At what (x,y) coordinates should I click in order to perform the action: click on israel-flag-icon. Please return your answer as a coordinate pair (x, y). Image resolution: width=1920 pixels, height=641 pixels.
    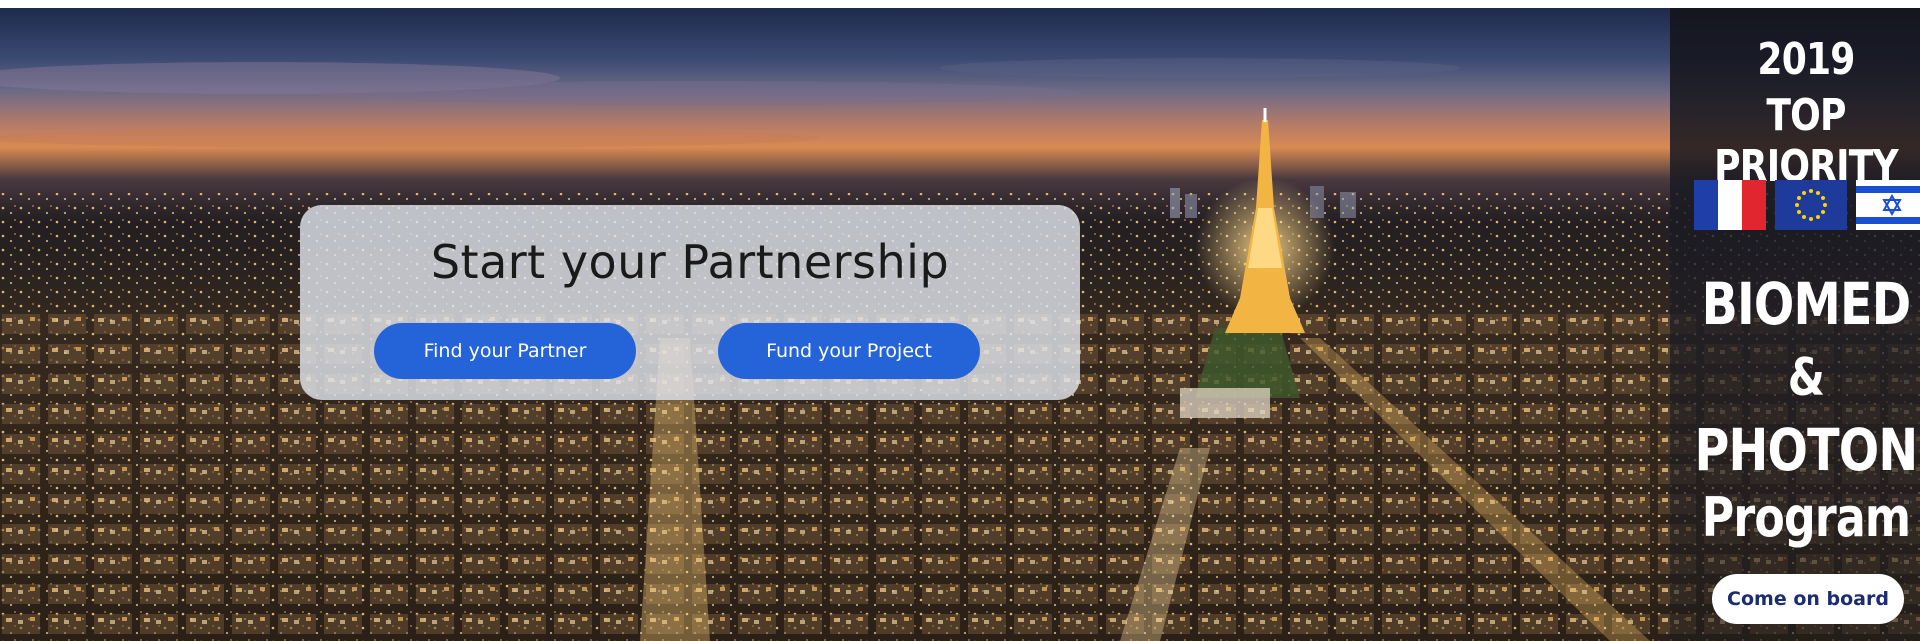
    Looking at the image, I should click on (1888, 205).